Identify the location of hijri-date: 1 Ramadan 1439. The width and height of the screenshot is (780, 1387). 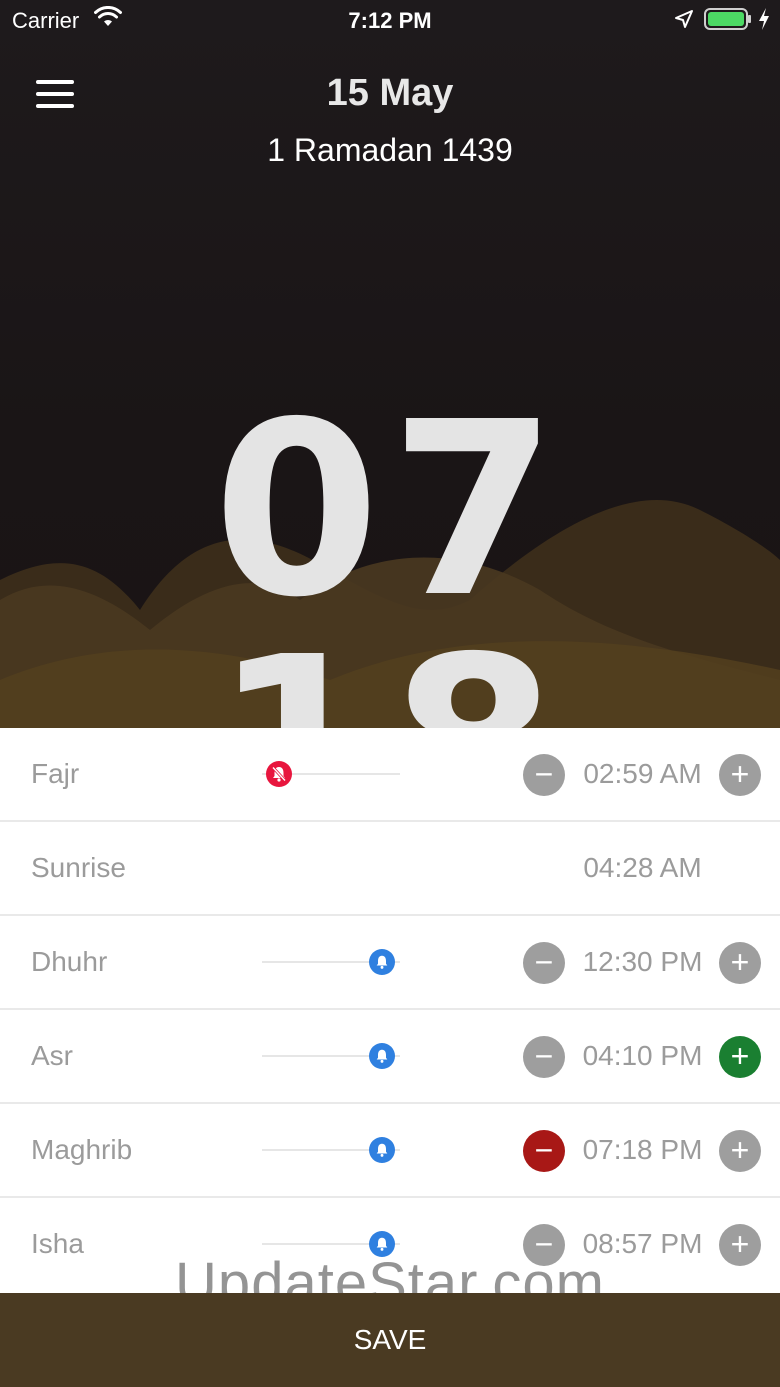
(390, 150).